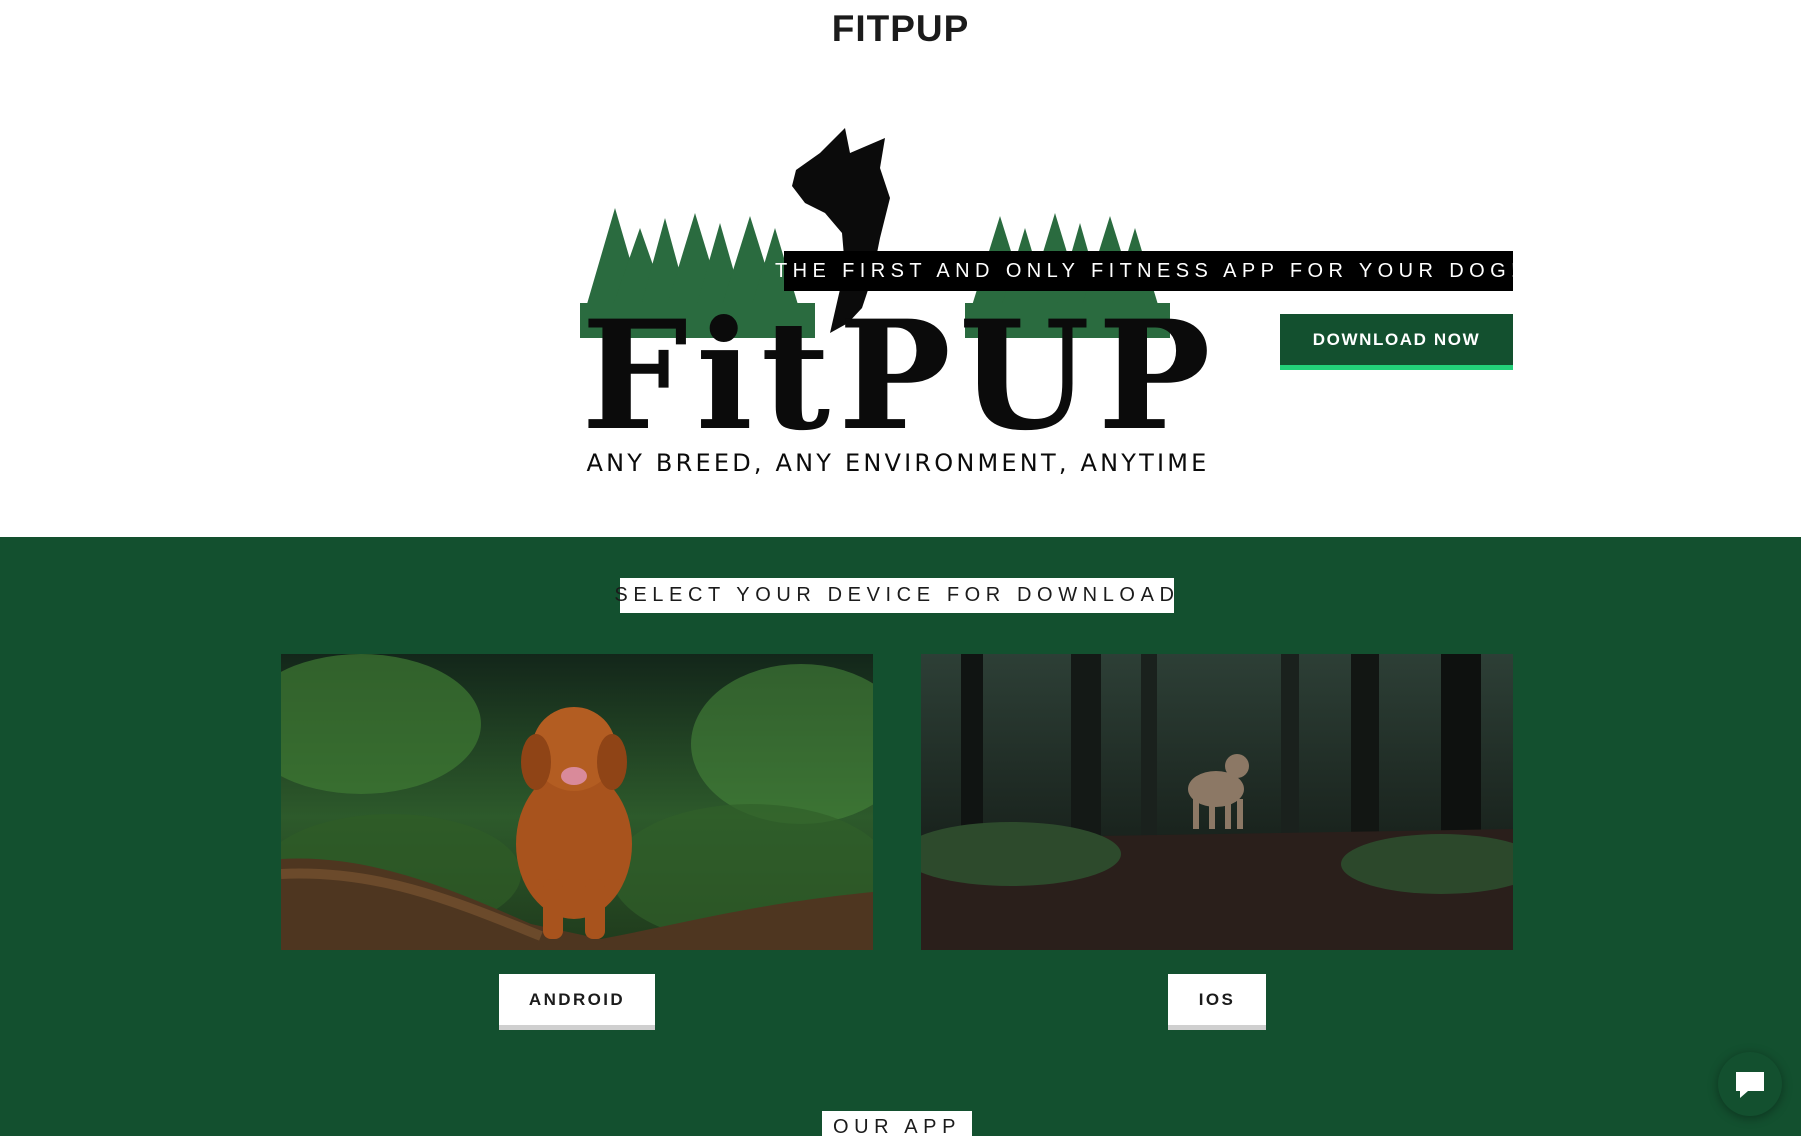 The width and height of the screenshot is (1801, 1143). Describe the element at coordinates (897, 1127) in the screenshot. I see `our-app-heading: OUR APP` at that location.